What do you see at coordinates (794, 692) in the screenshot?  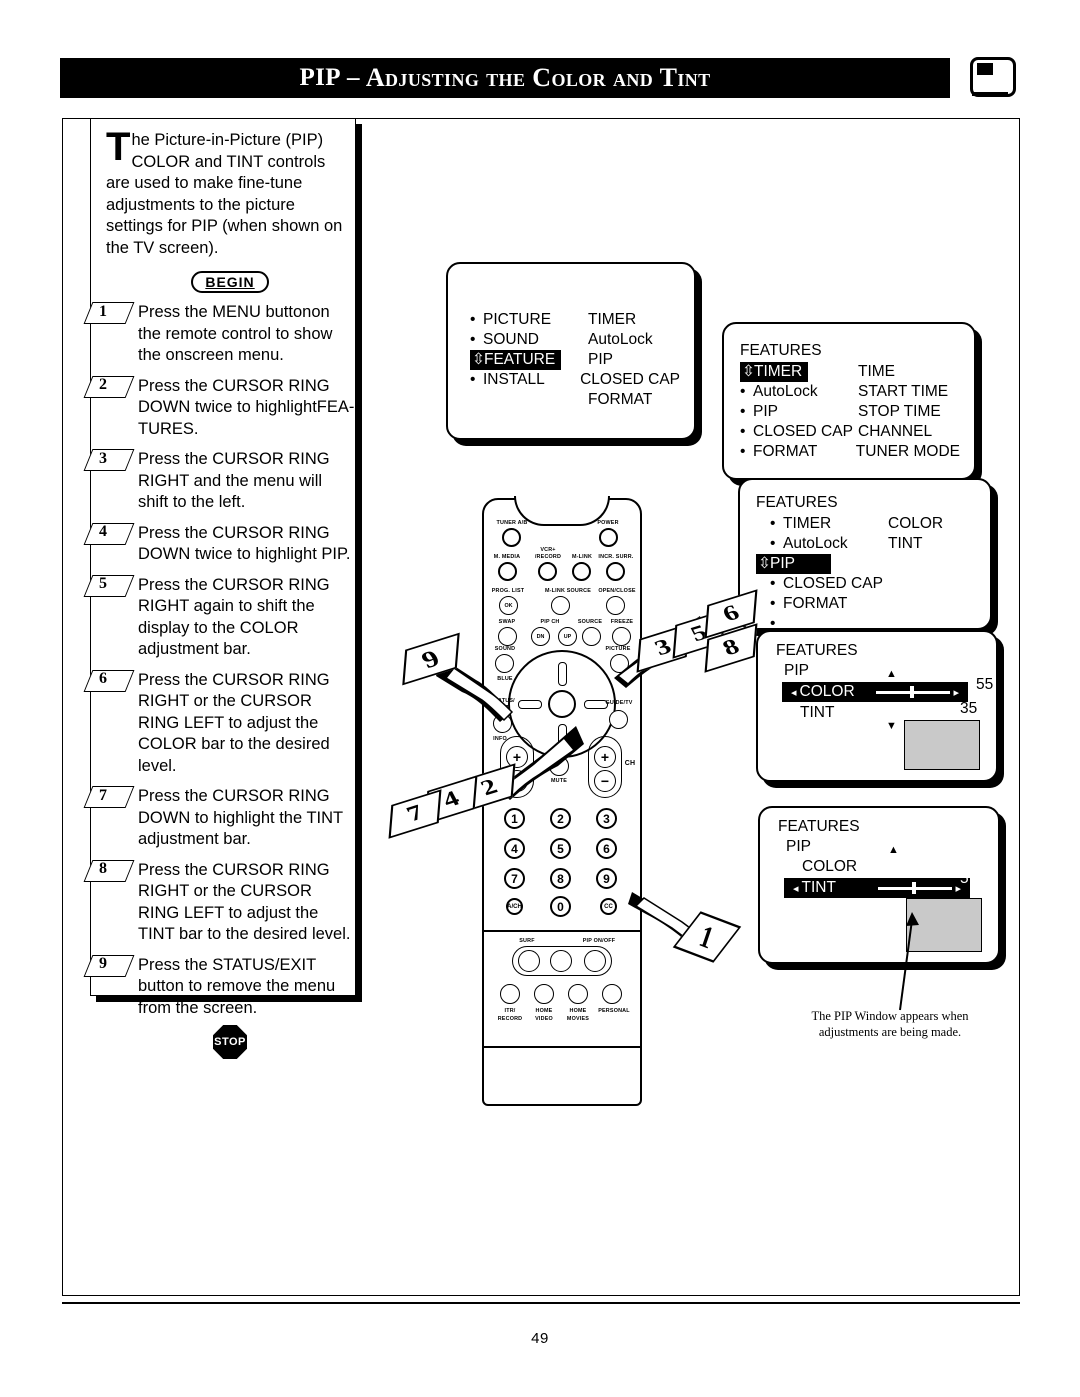 I see `osd4-left-arrow-icon: ◂` at bounding box center [794, 692].